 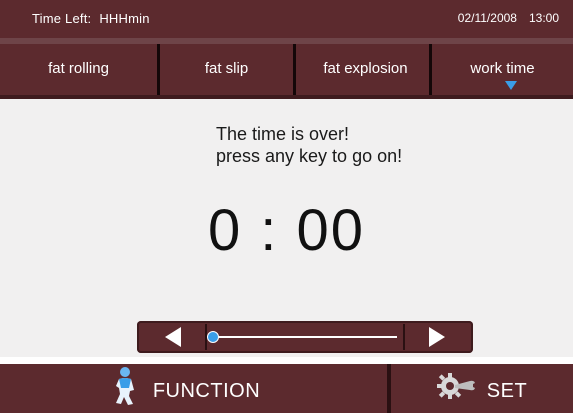 What do you see at coordinates (213, 337) in the screenshot?
I see `slider-thumb` at bounding box center [213, 337].